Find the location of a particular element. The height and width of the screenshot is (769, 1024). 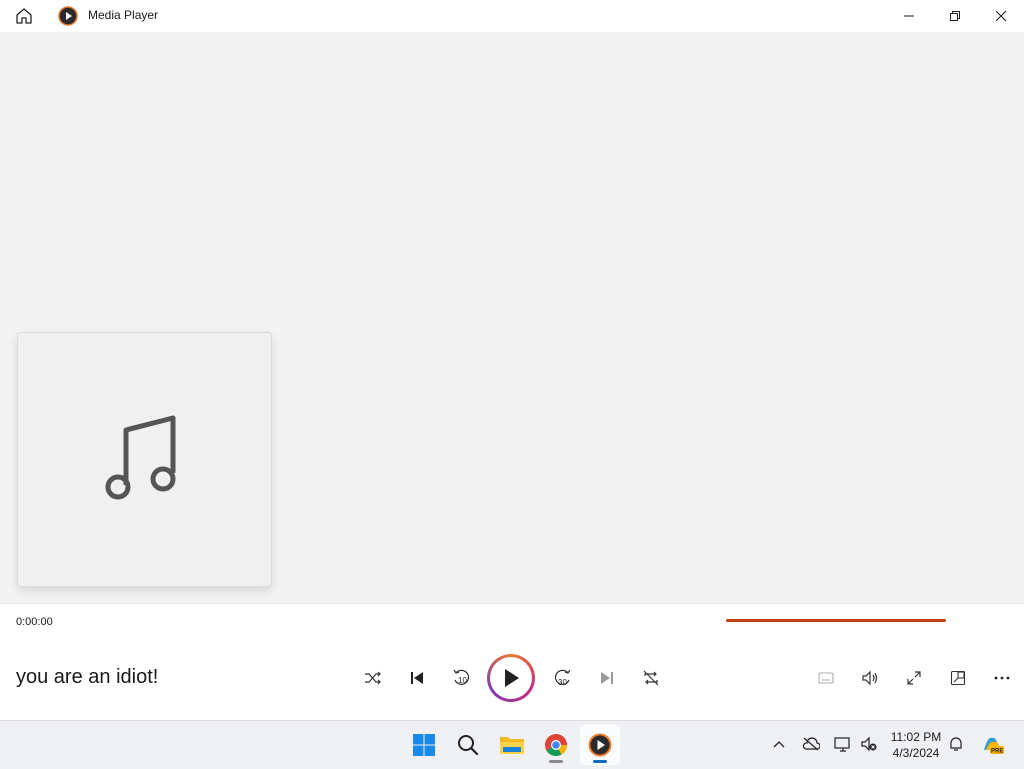

onedrive-icon is located at coordinates (811, 744).